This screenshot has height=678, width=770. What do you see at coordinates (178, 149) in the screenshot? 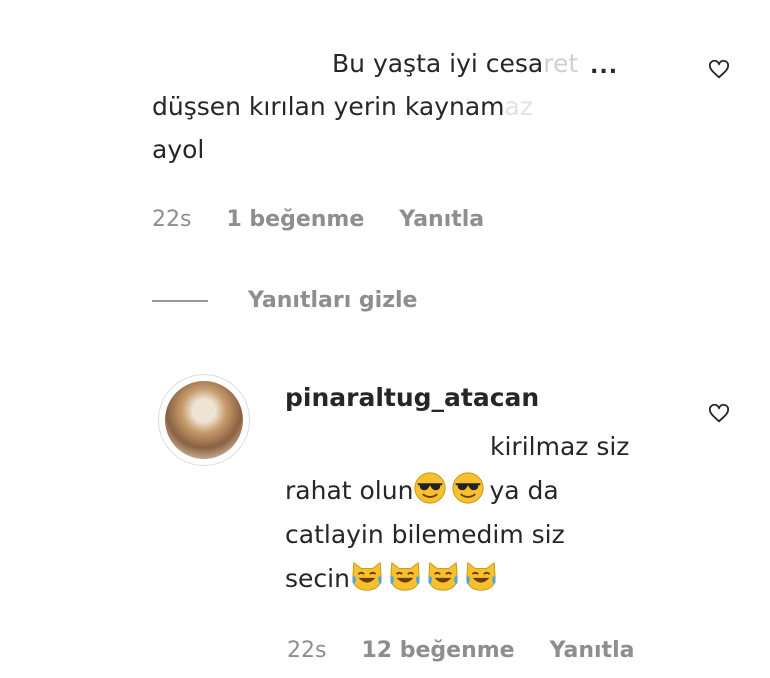
I see `comment-line: ayol` at bounding box center [178, 149].